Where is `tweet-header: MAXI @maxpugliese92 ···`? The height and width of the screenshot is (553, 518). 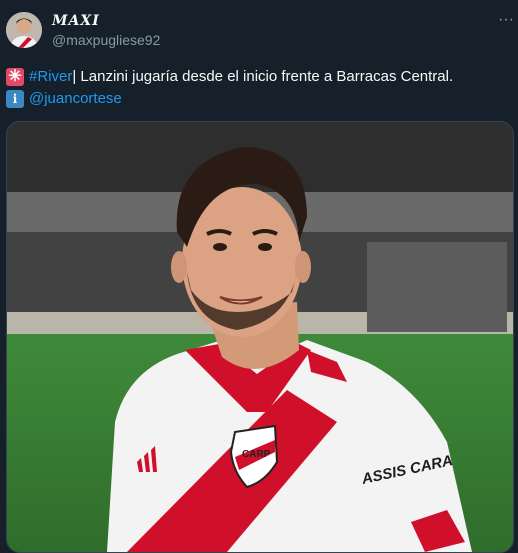 tweet-header: MAXI @maxpugliese92 ··· is located at coordinates (259, 30).